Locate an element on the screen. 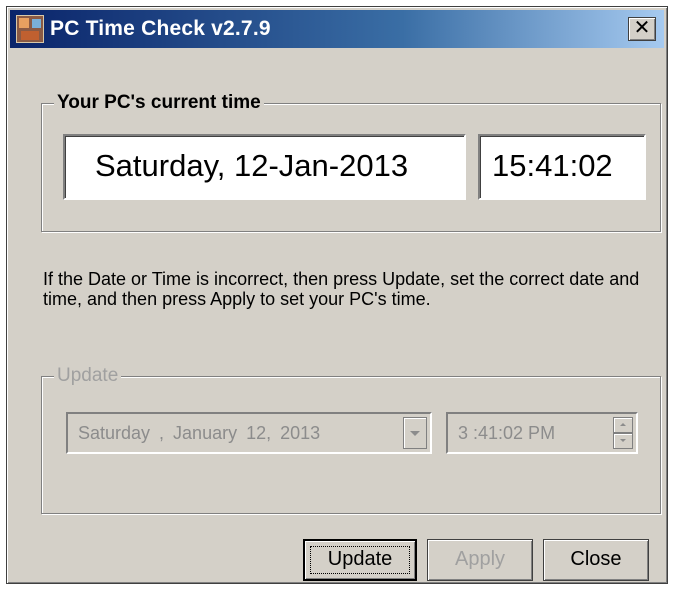 The image size is (674, 589). apply-button-label: Apply is located at coordinates (480, 559).